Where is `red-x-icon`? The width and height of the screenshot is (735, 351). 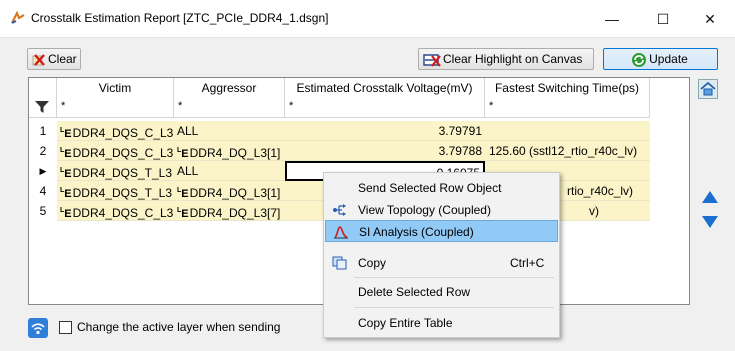
red-x-icon is located at coordinates (38, 60).